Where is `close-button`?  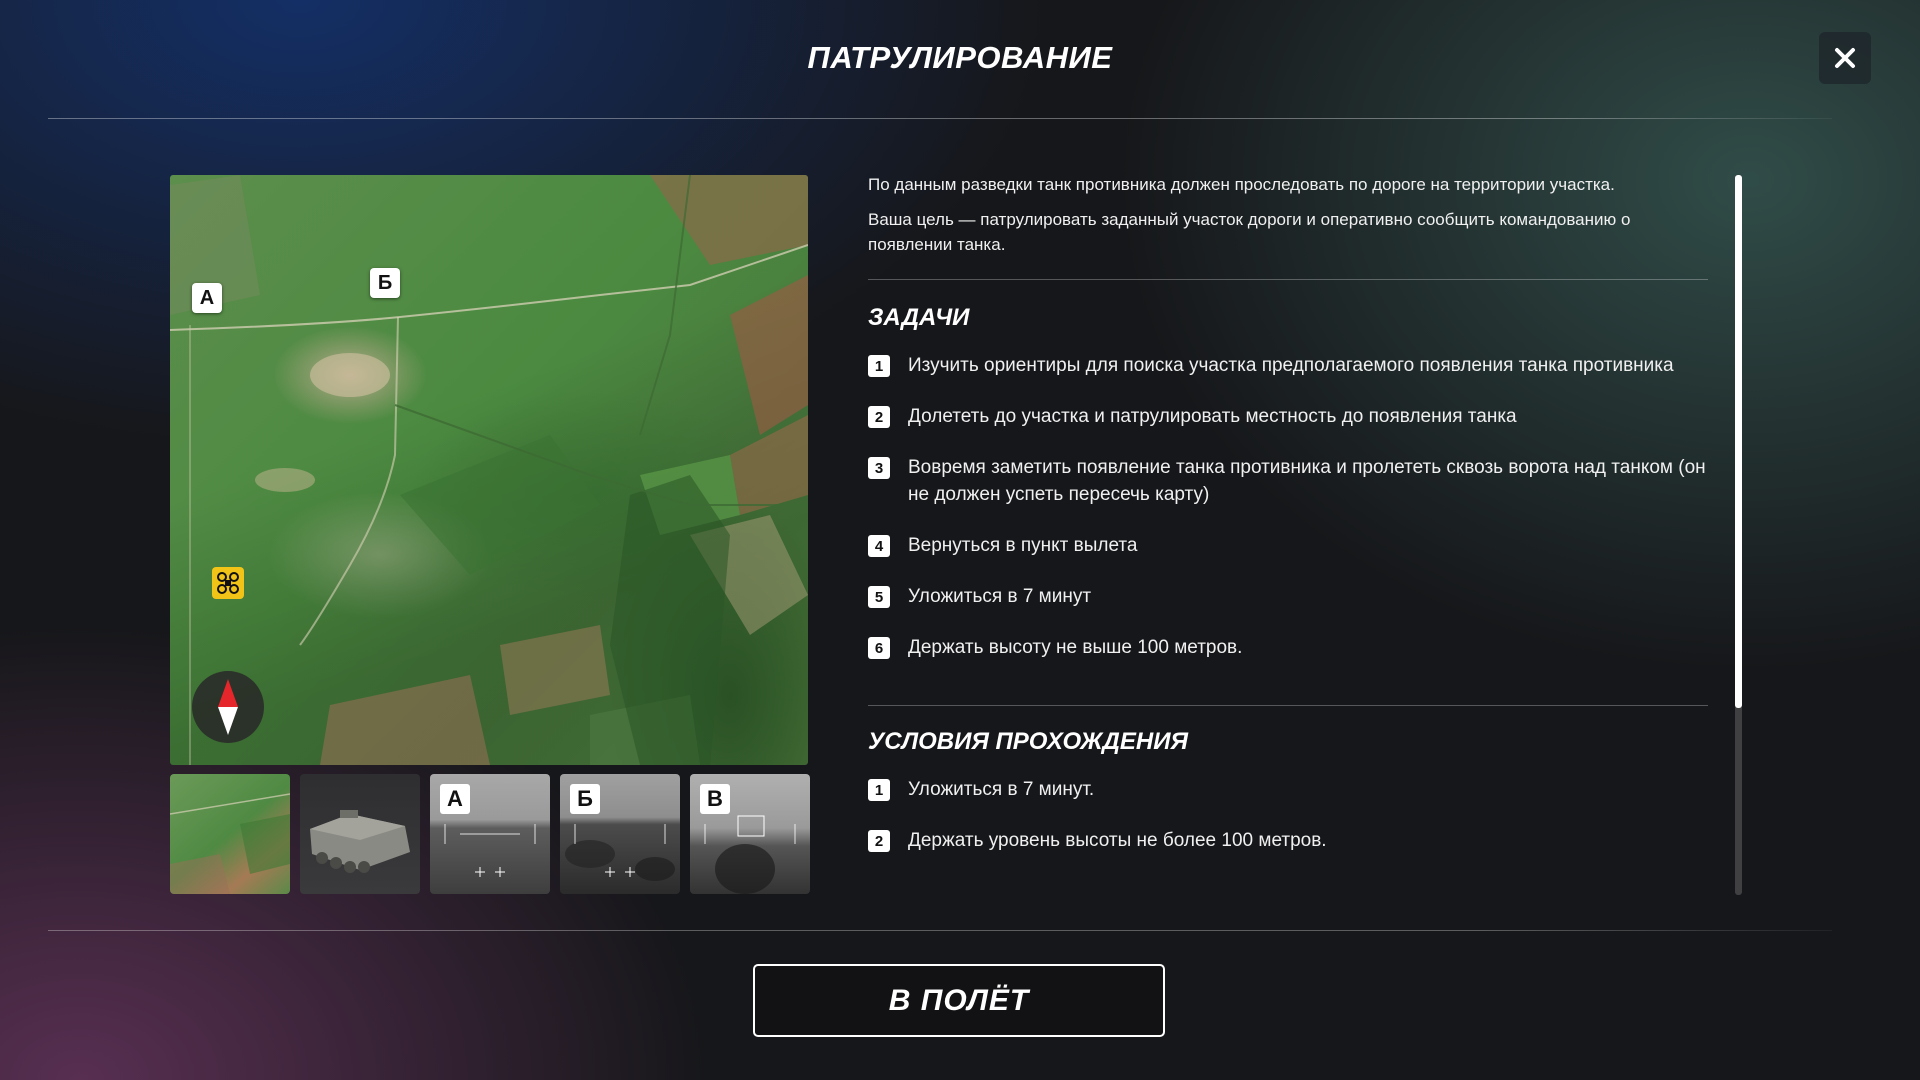
close-button is located at coordinates (1845, 58).